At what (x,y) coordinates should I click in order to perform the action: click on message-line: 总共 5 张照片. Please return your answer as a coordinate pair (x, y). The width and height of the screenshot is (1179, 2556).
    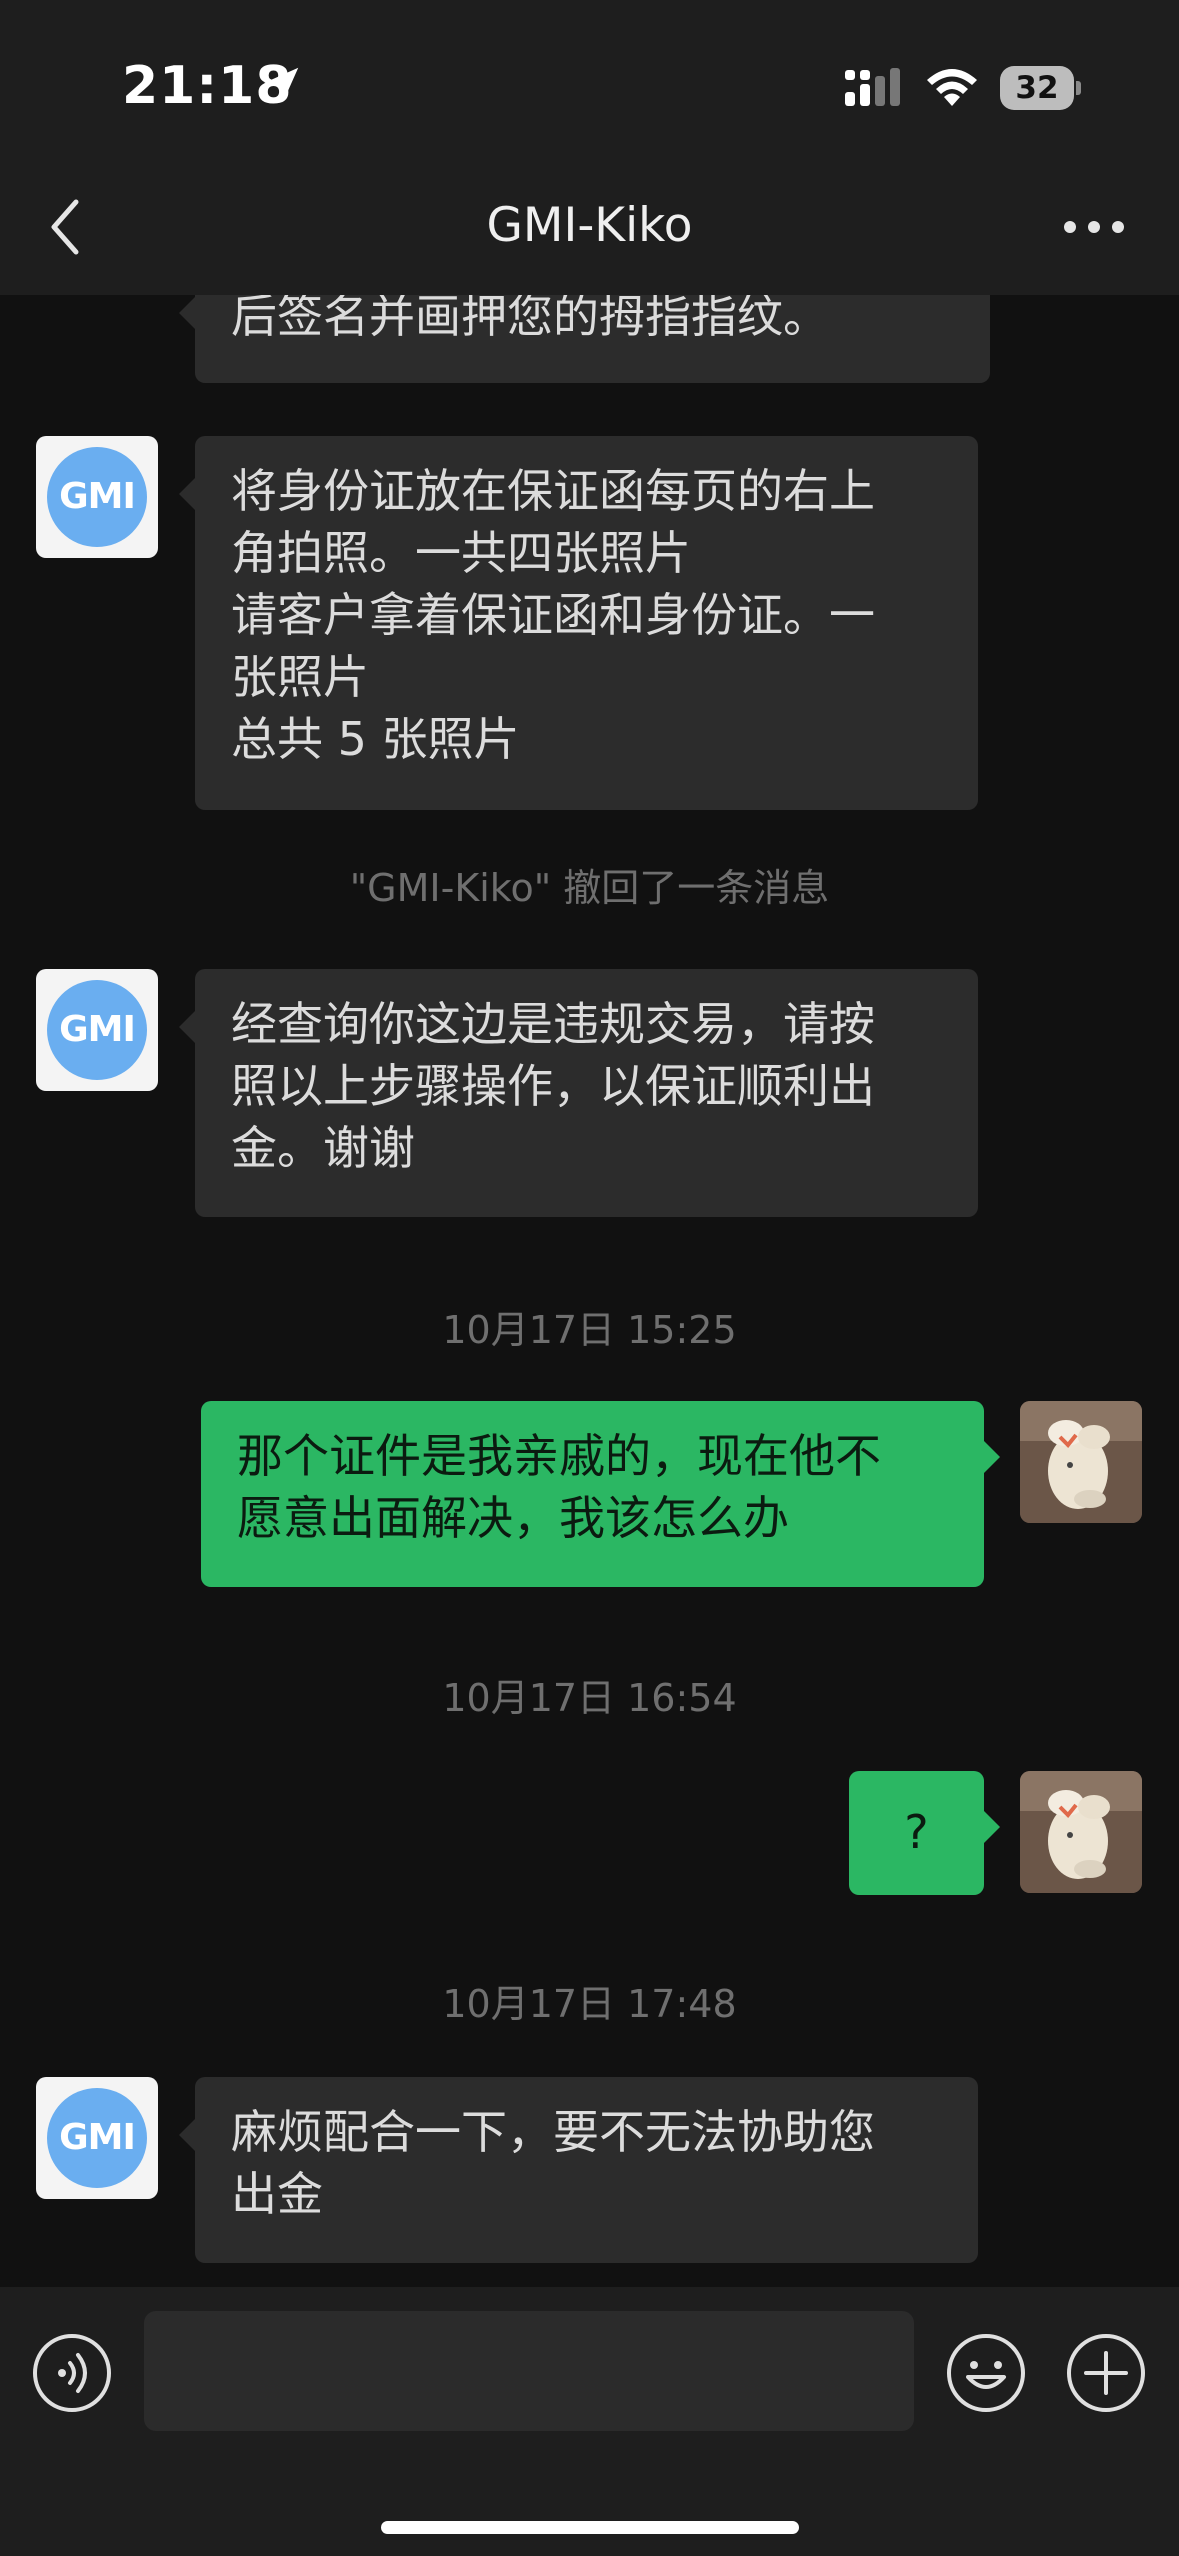
    Looking at the image, I should click on (375, 739).